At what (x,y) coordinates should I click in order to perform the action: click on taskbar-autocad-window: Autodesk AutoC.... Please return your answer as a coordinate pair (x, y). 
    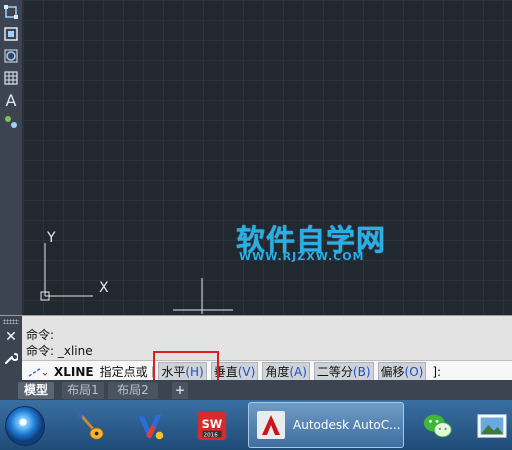
    Looking at the image, I should click on (326, 425).